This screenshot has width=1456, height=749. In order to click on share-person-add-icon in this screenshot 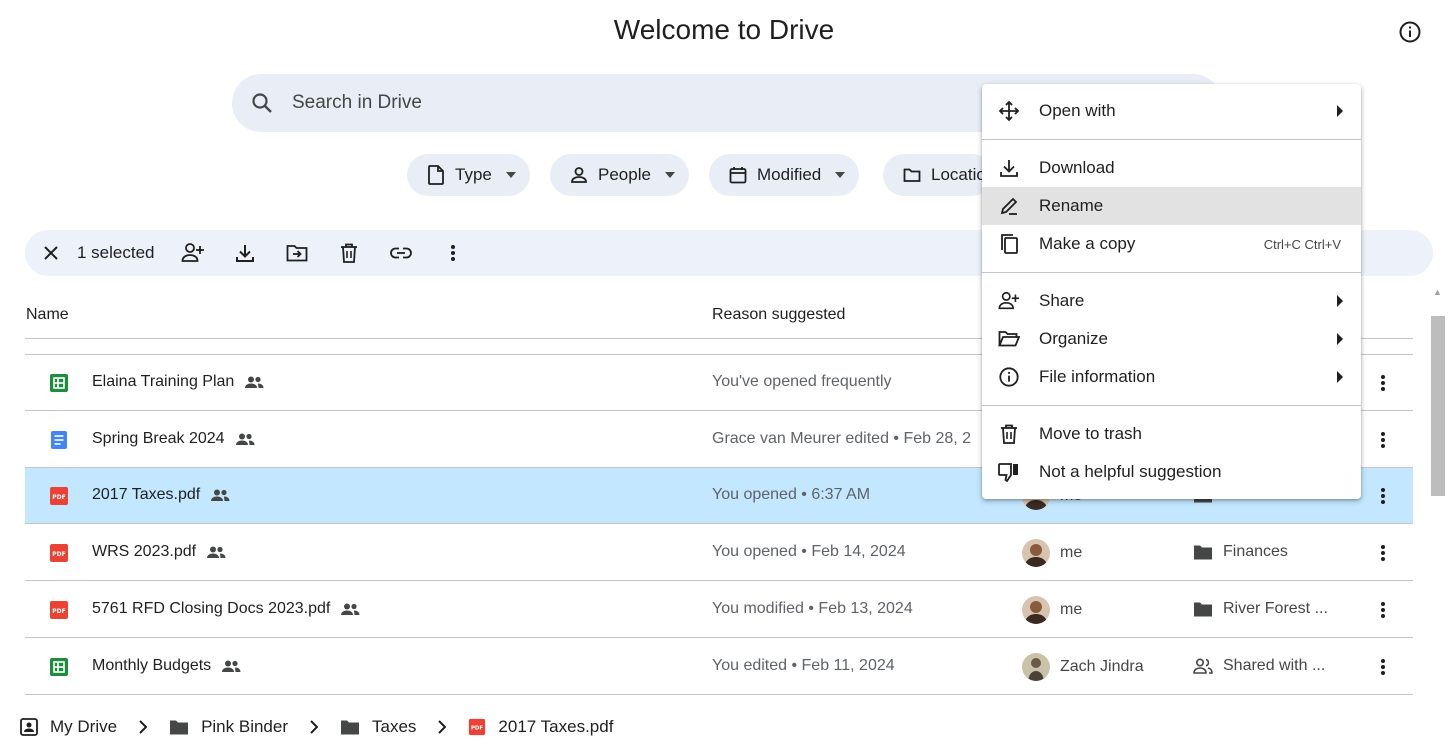, I will do `click(193, 253)`.